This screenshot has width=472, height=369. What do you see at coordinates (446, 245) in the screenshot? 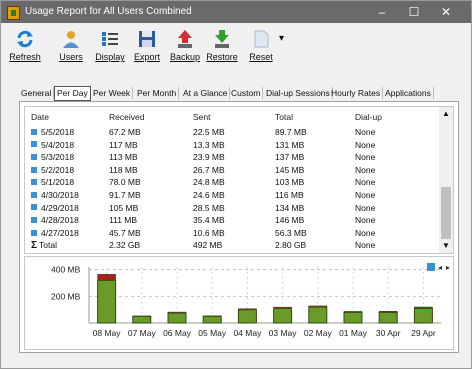
I see `scroll-down-arrow: ▼` at bounding box center [446, 245].